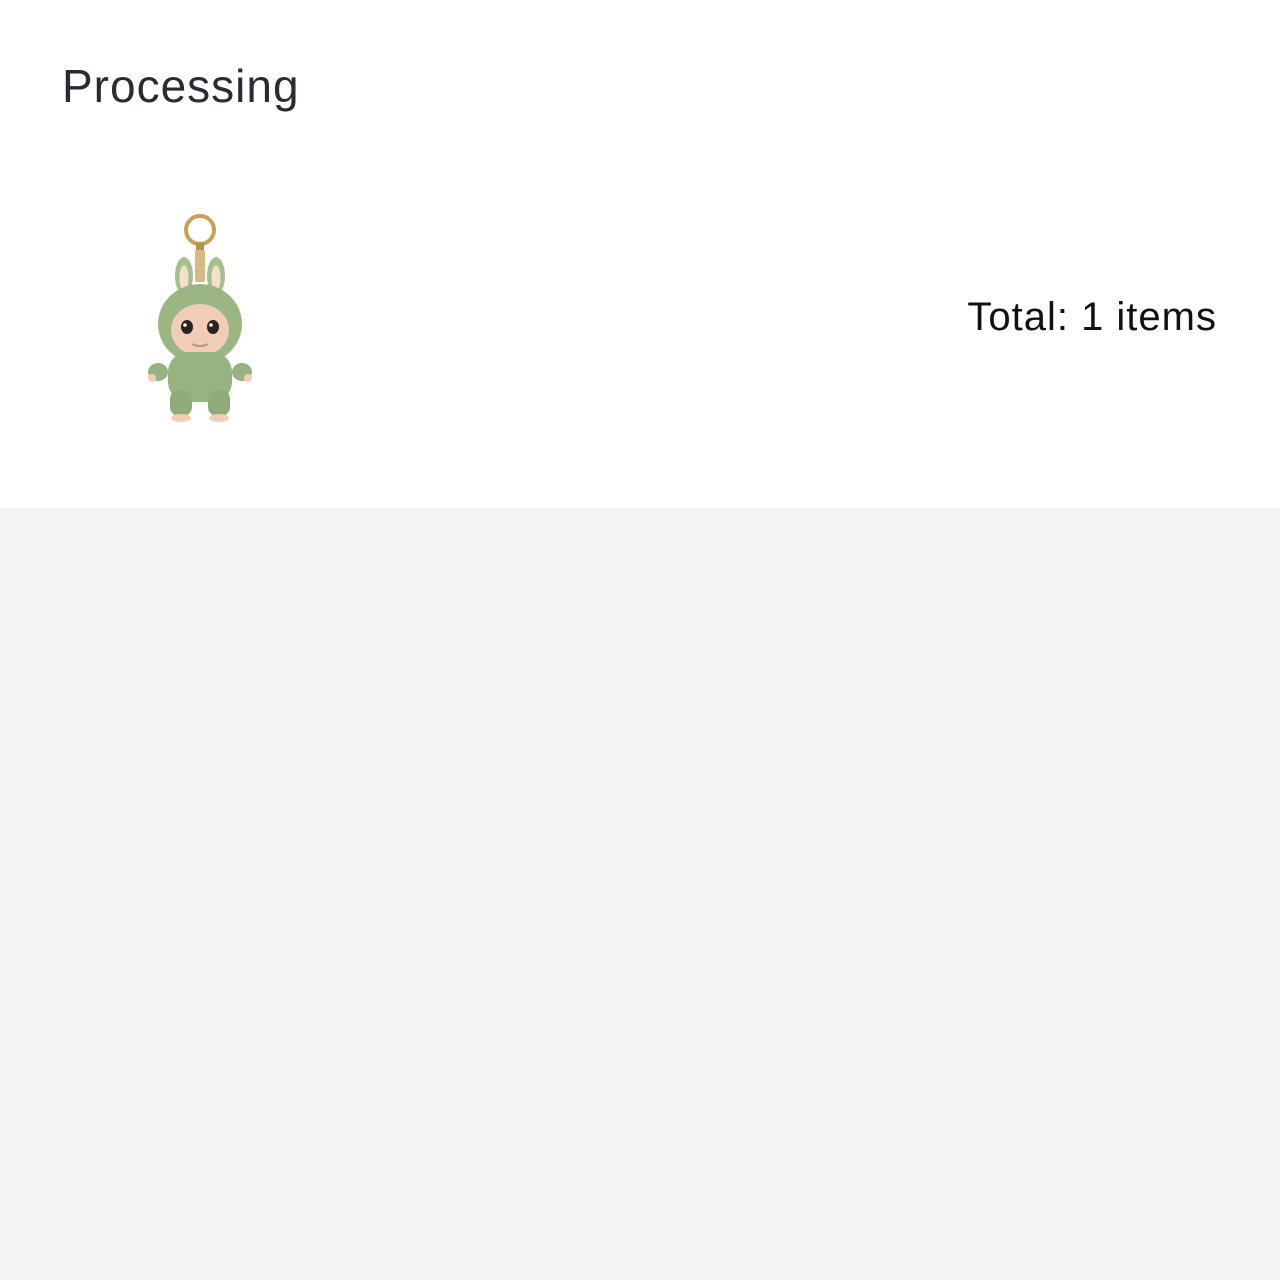 This screenshot has width=1280, height=1280. Describe the element at coordinates (200, 318) in the screenshot. I see `plush-keychain-doll-icon` at that location.